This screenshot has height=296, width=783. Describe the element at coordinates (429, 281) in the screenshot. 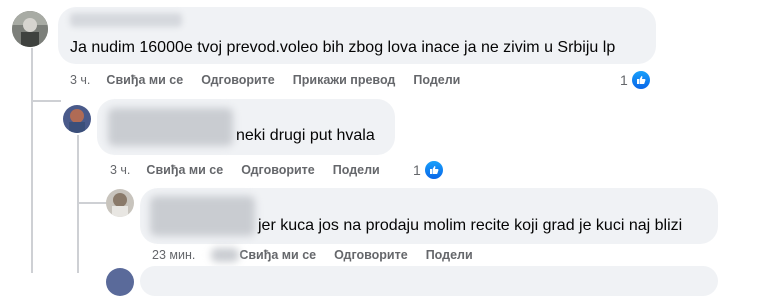

I see `comment-bubble` at that location.